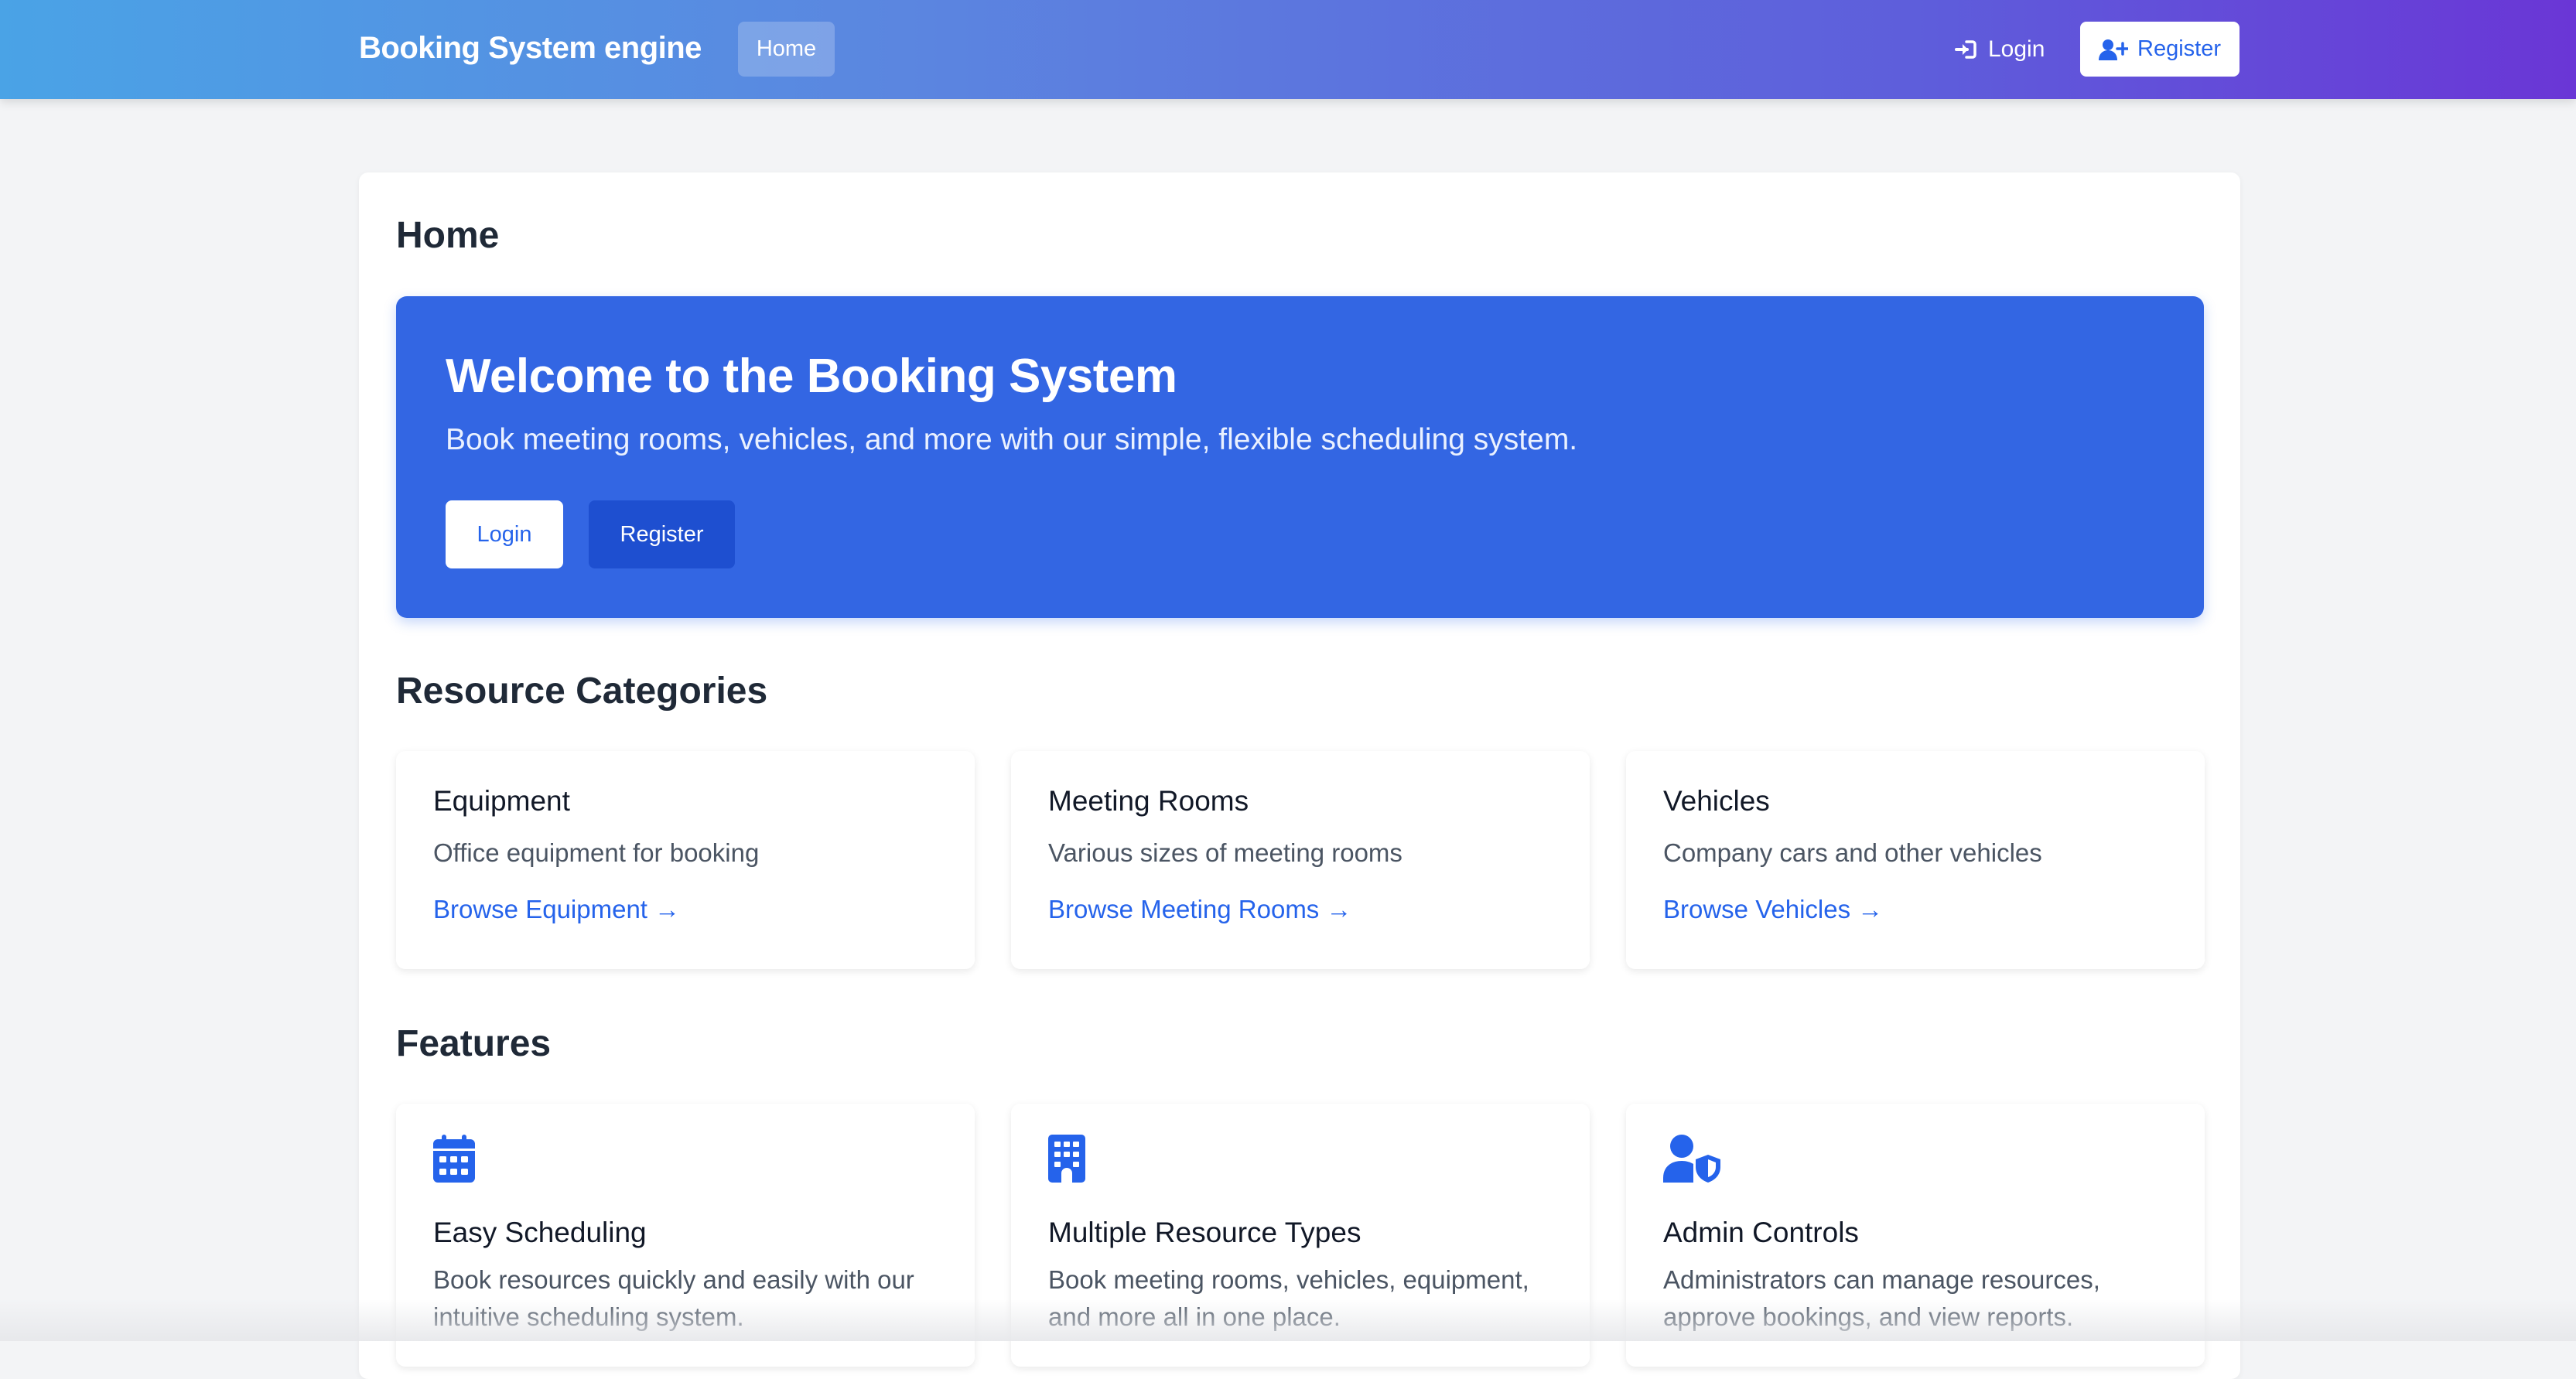 This screenshot has height=1379, width=2576. Describe the element at coordinates (786, 49) in the screenshot. I see `nav-home-link: Home` at that location.